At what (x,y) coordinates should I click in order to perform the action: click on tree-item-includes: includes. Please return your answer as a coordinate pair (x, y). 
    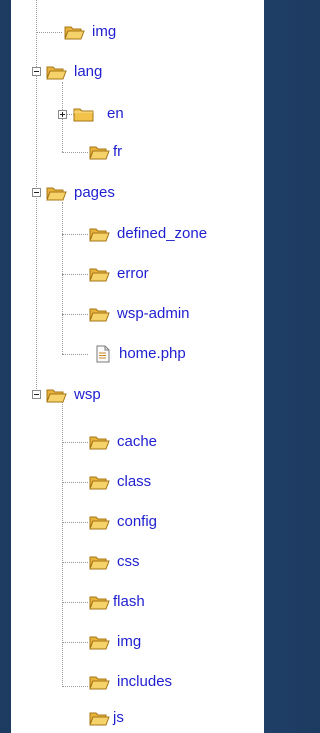
    Looking at the image, I should click on (130, 682).